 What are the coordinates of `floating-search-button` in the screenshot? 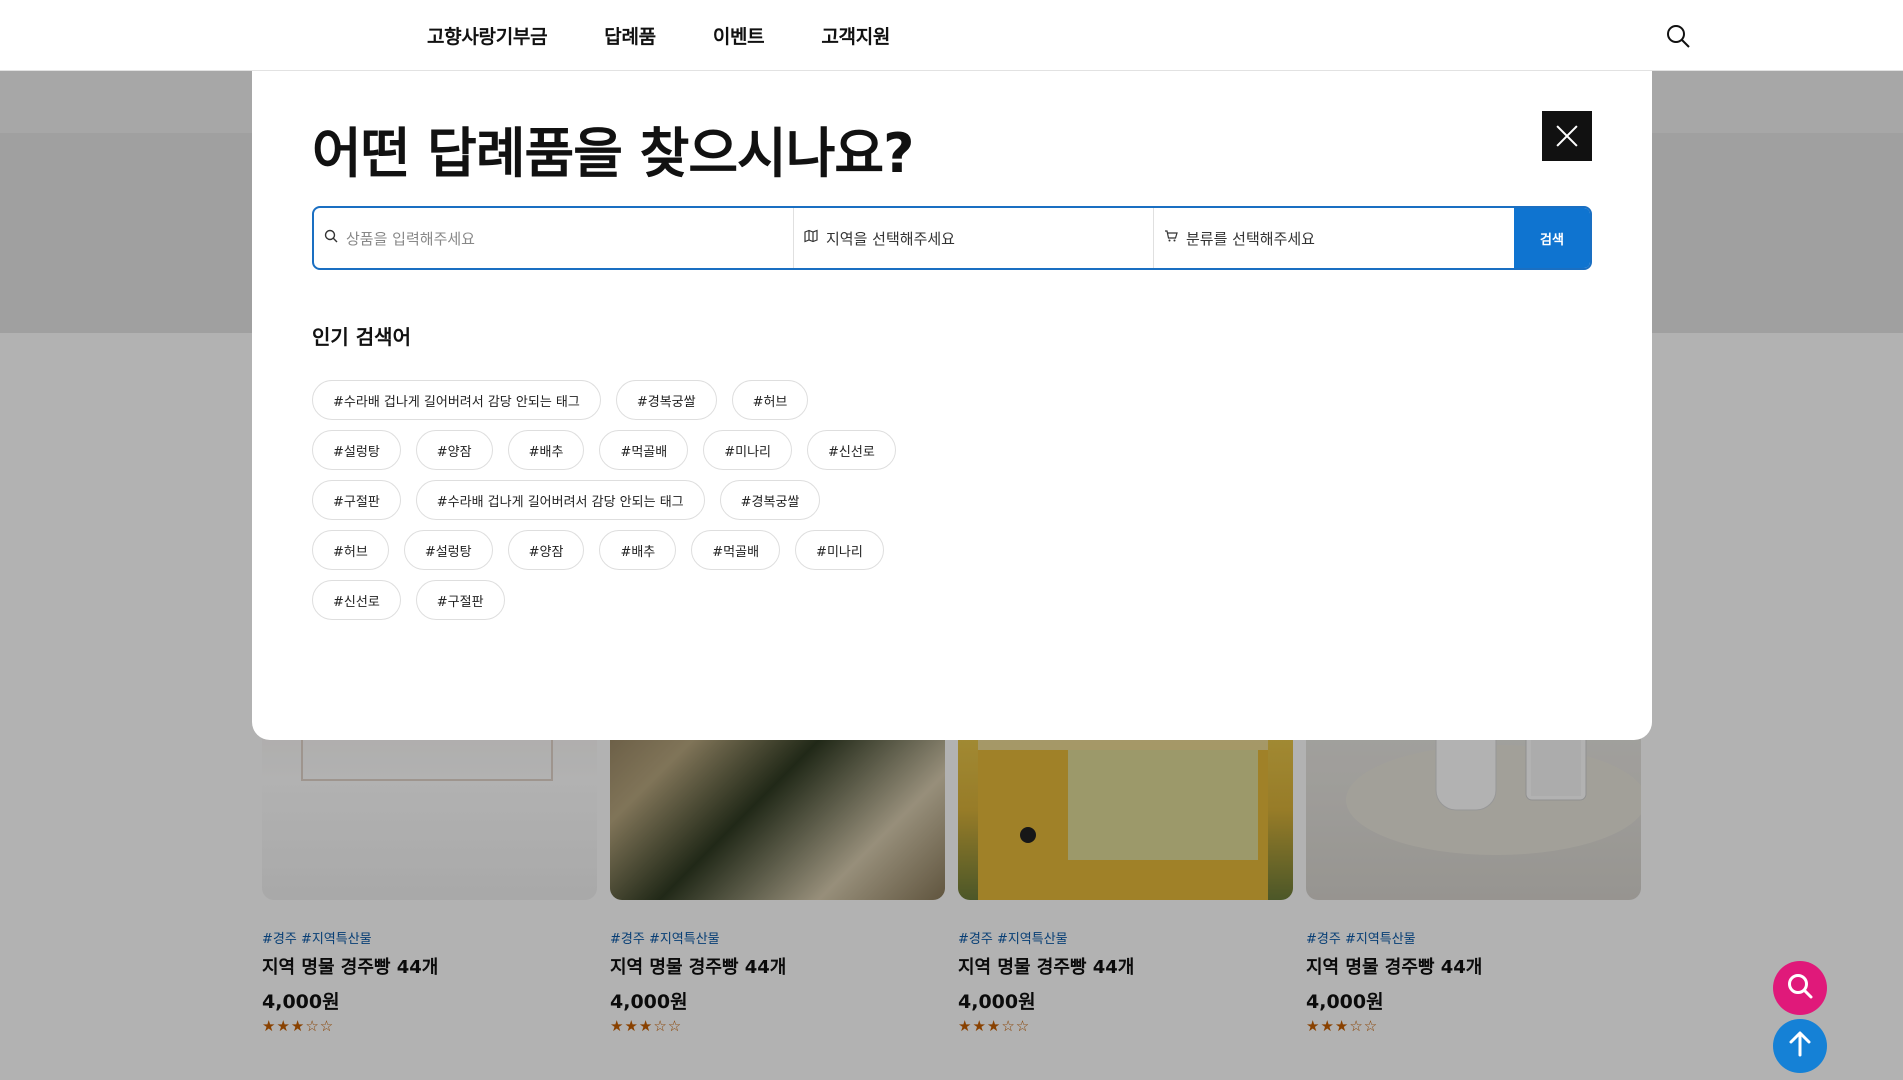 It's located at (1800, 988).